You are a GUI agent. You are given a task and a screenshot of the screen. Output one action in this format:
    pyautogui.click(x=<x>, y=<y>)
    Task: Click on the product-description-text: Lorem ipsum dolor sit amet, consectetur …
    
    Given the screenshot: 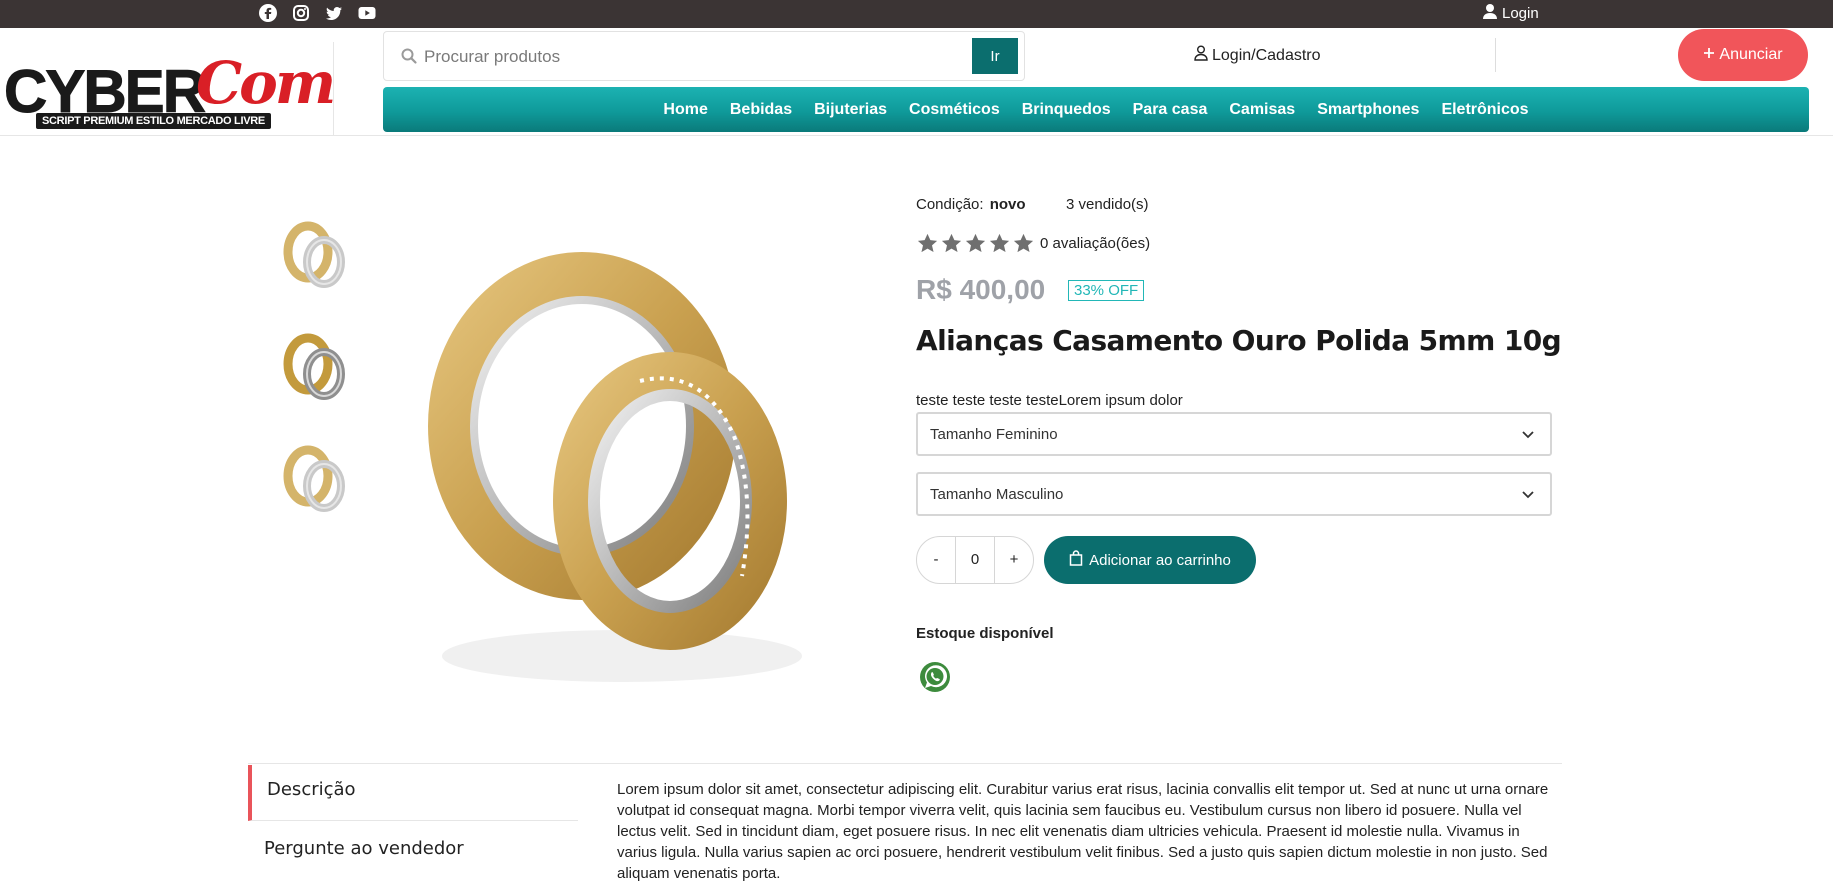 What is the action you would take?
    pyautogui.click(x=1083, y=831)
    